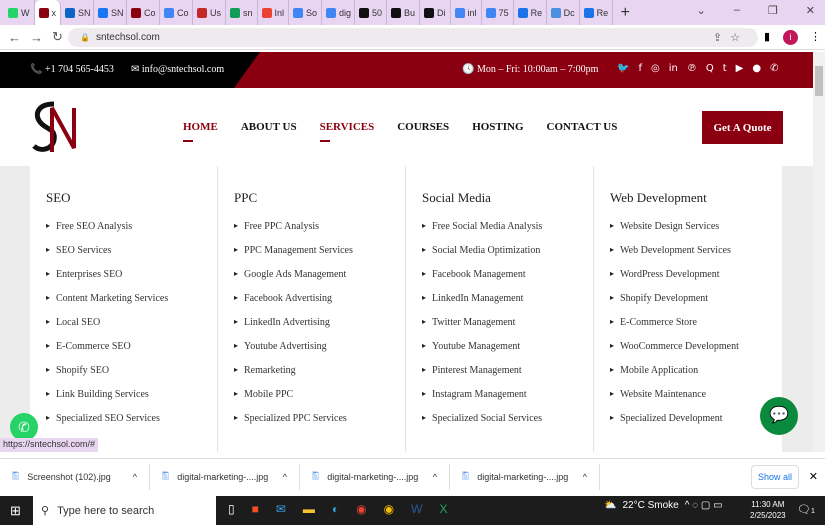 The width and height of the screenshot is (825, 525). I want to click on whatsapp-icon: ✆, so click(774, 68).